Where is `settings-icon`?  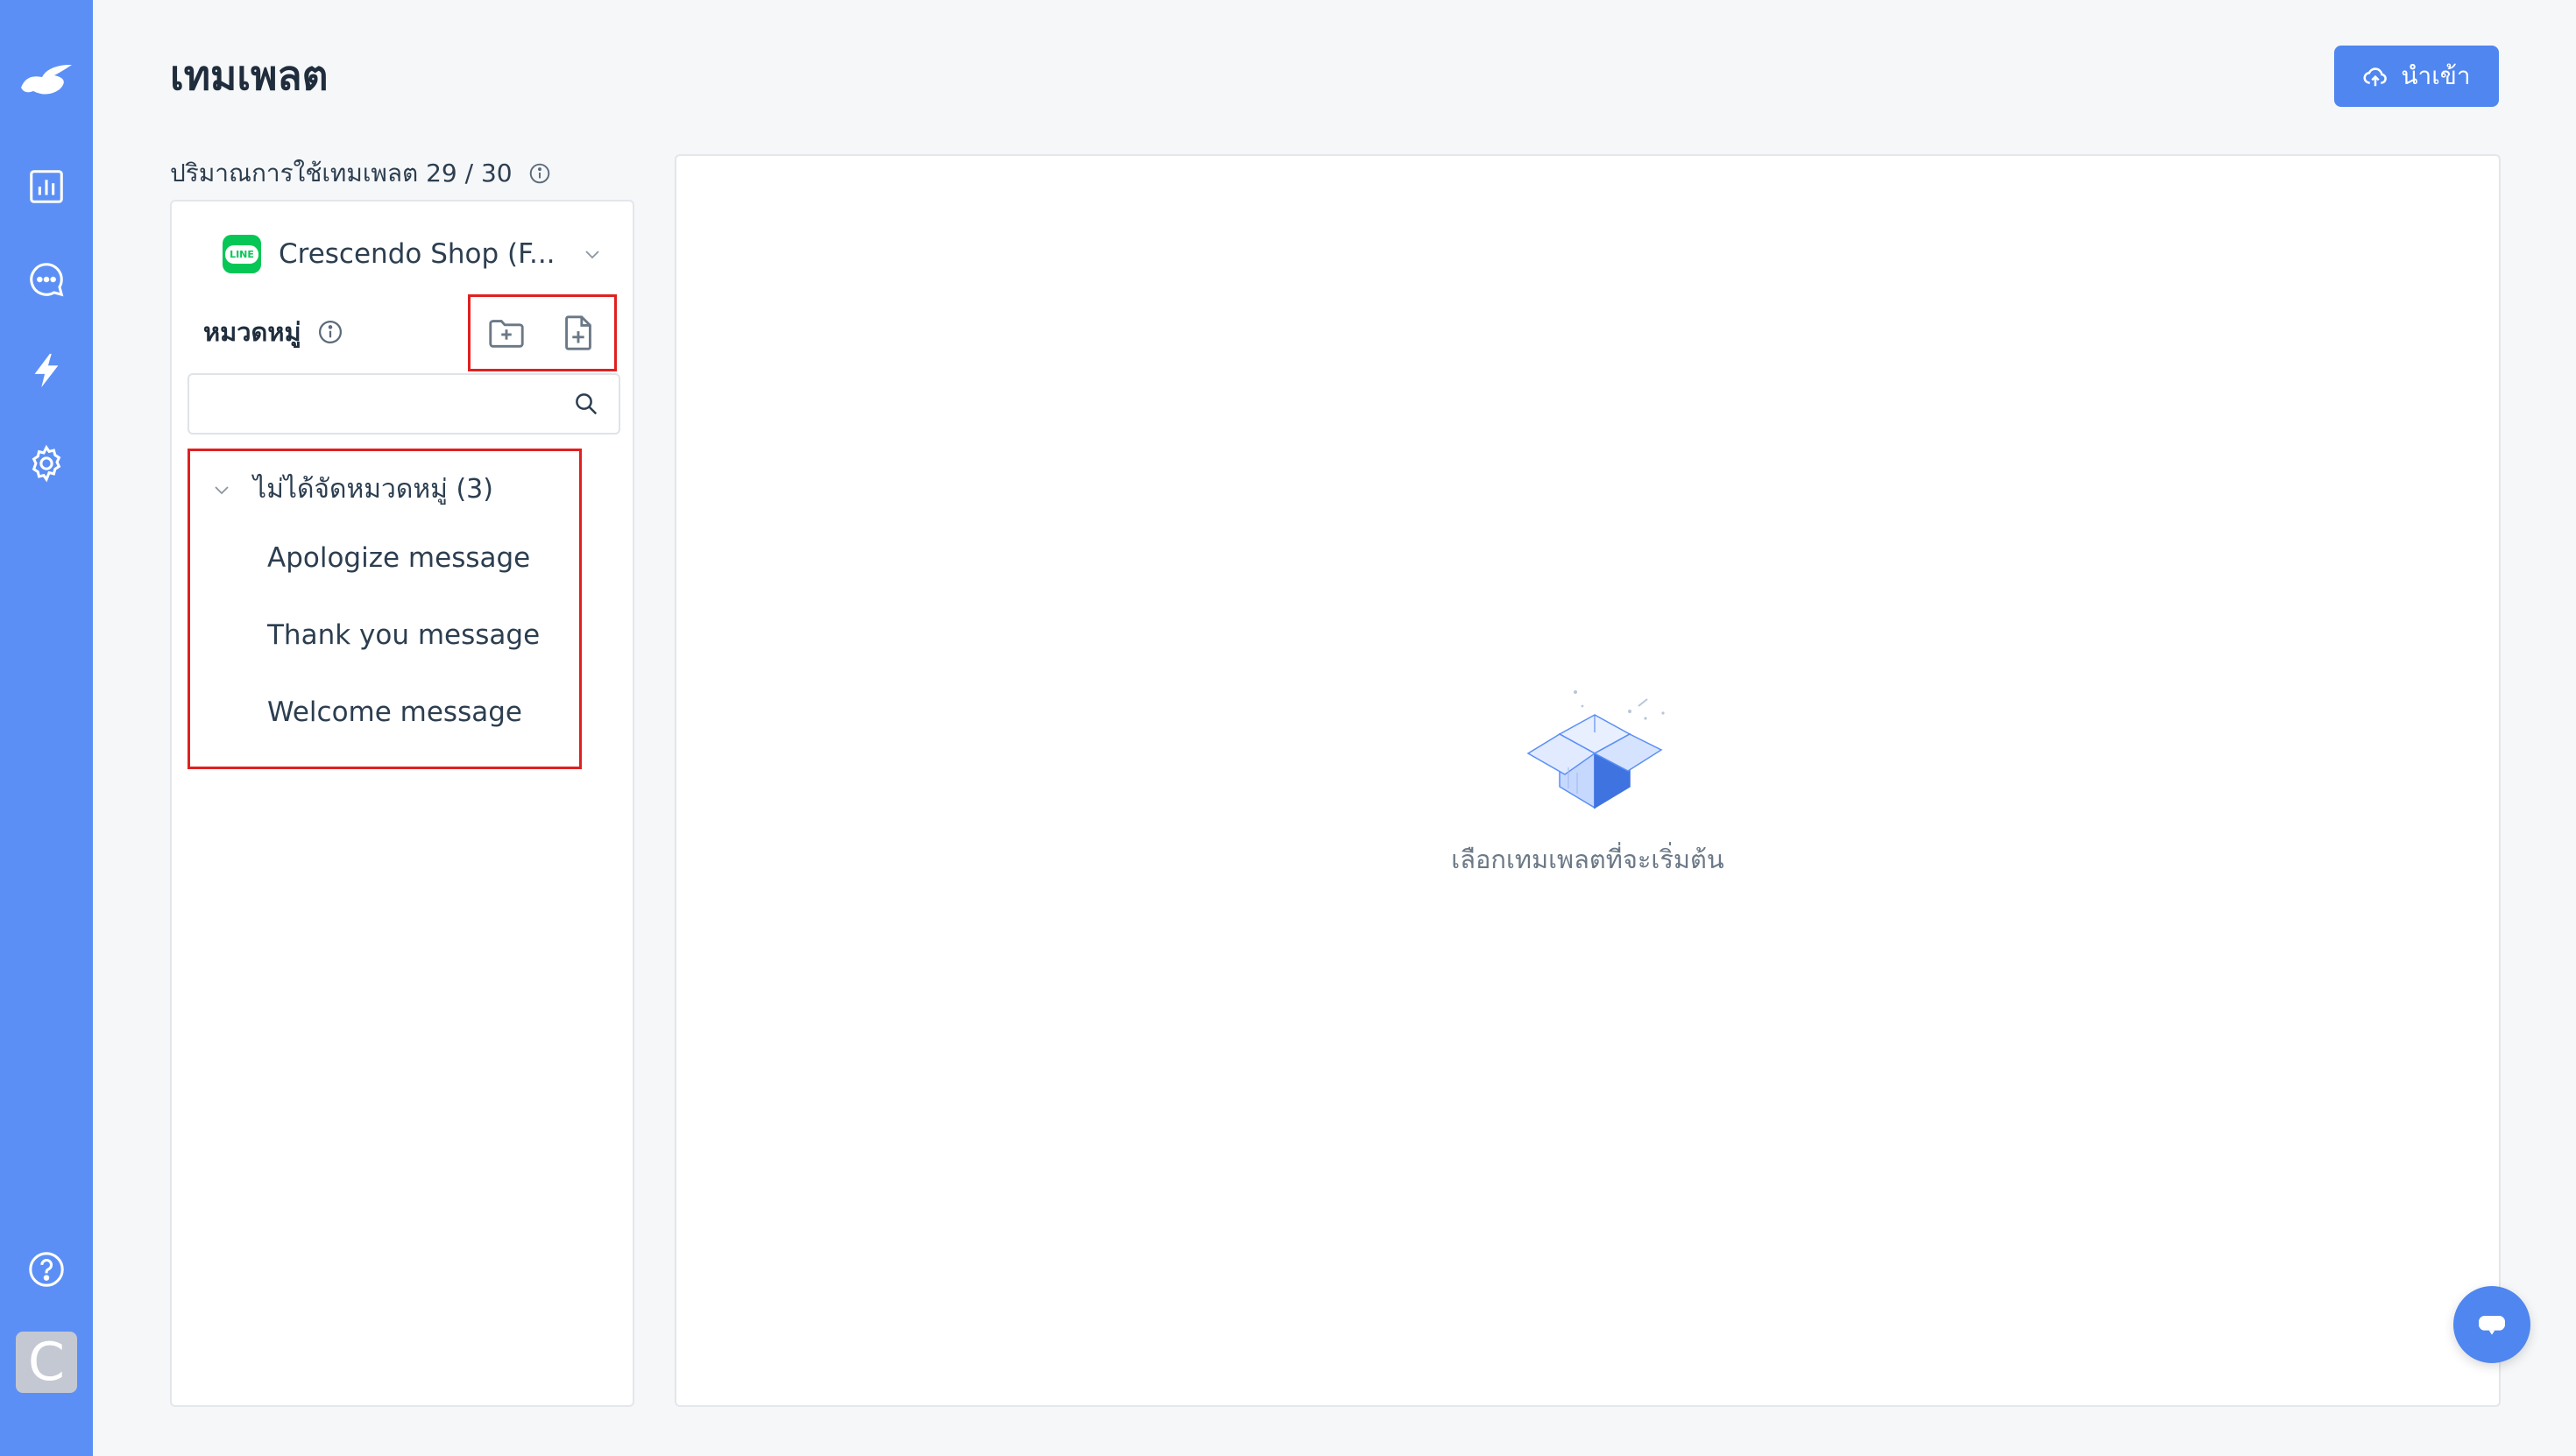 settings-icon is located at coordinates (46, 464).